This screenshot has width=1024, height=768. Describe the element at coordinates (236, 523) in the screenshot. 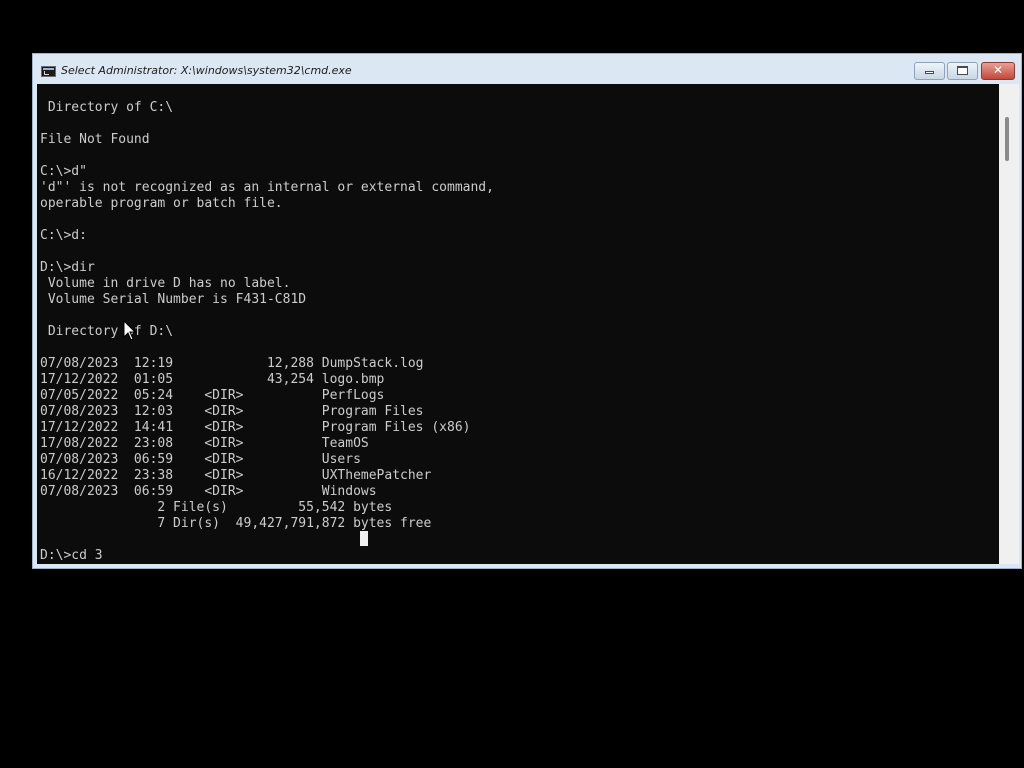

I see `console-line: 7 Dir(s) 49,427,791,872 bytes free` at that location.